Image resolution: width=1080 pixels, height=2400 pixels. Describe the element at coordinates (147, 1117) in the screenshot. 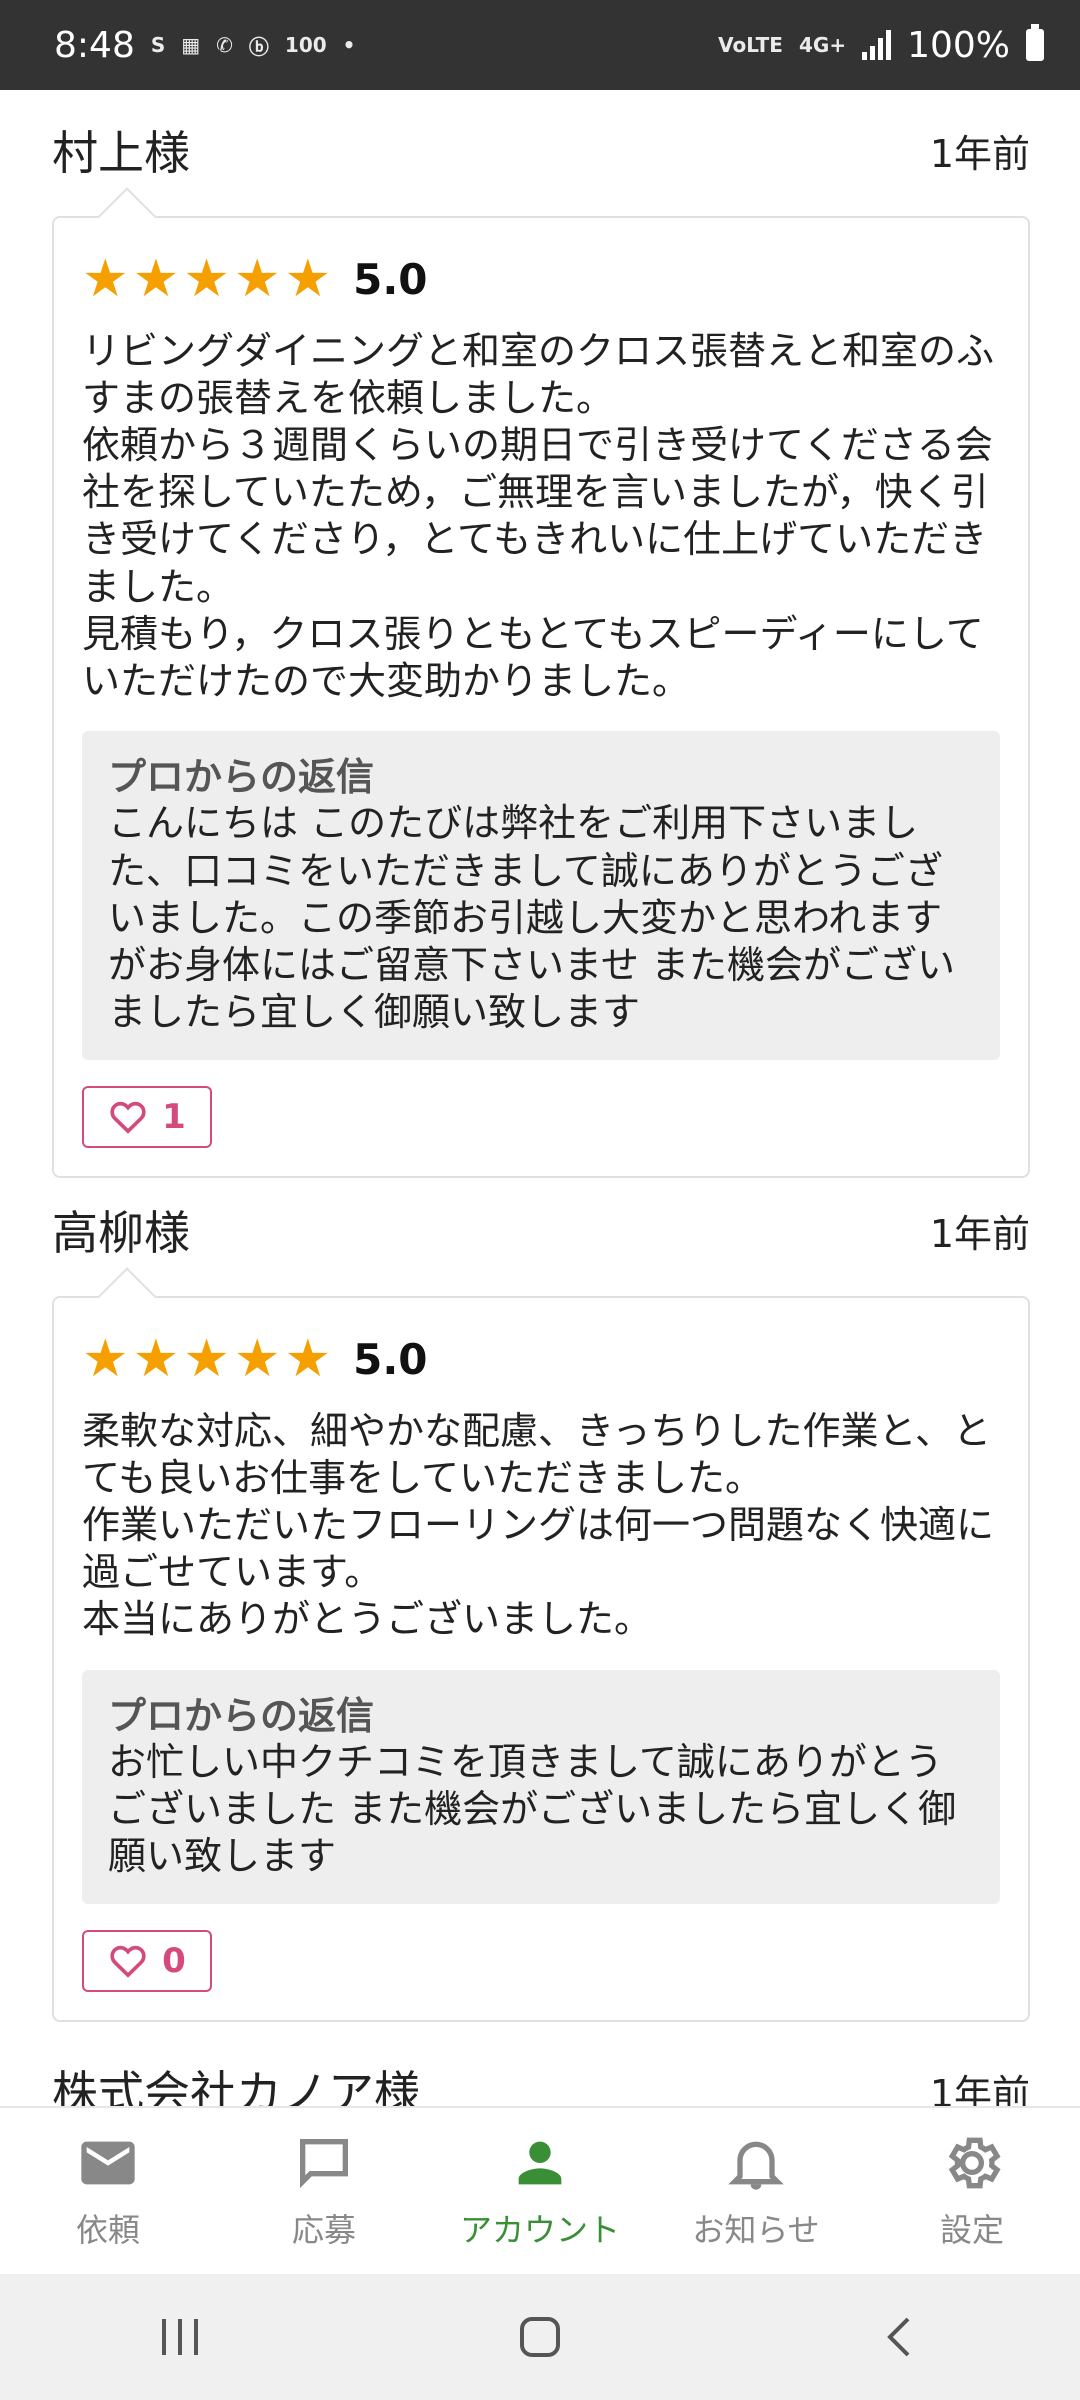

I see `like-button: 1` at that location.